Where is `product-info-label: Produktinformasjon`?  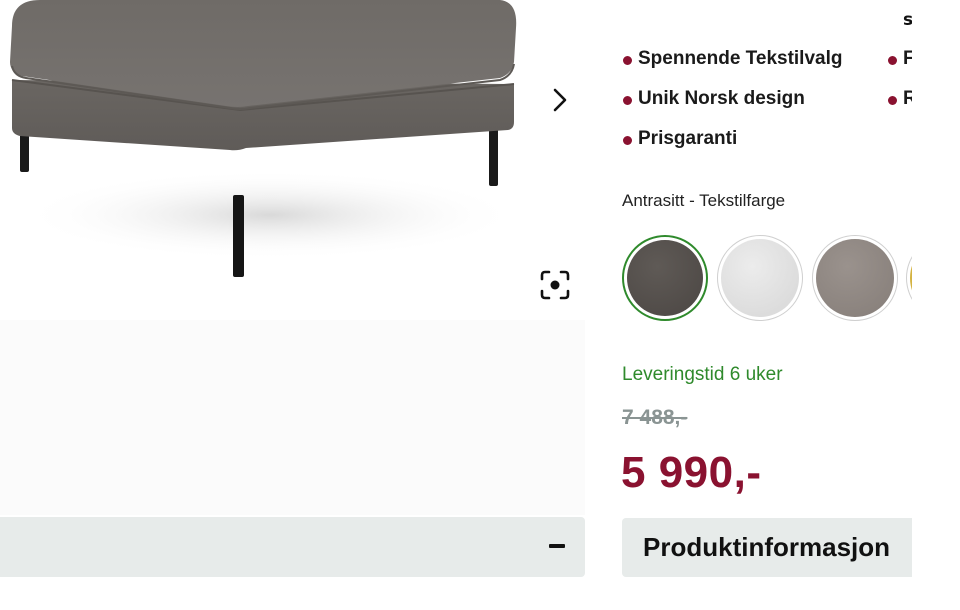
product-info-label: Produktinformasjon is located at coordinates (767, 547).